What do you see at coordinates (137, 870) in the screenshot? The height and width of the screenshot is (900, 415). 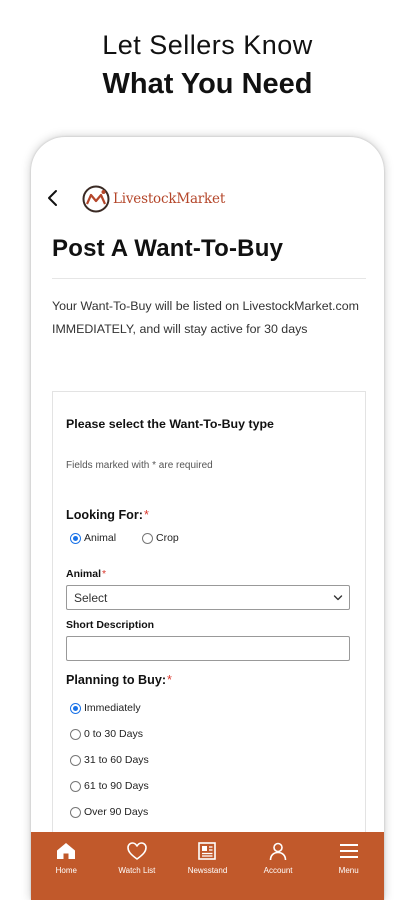 I see `nav-label-watch-list: Watch List` at bounding box center [137, 870].